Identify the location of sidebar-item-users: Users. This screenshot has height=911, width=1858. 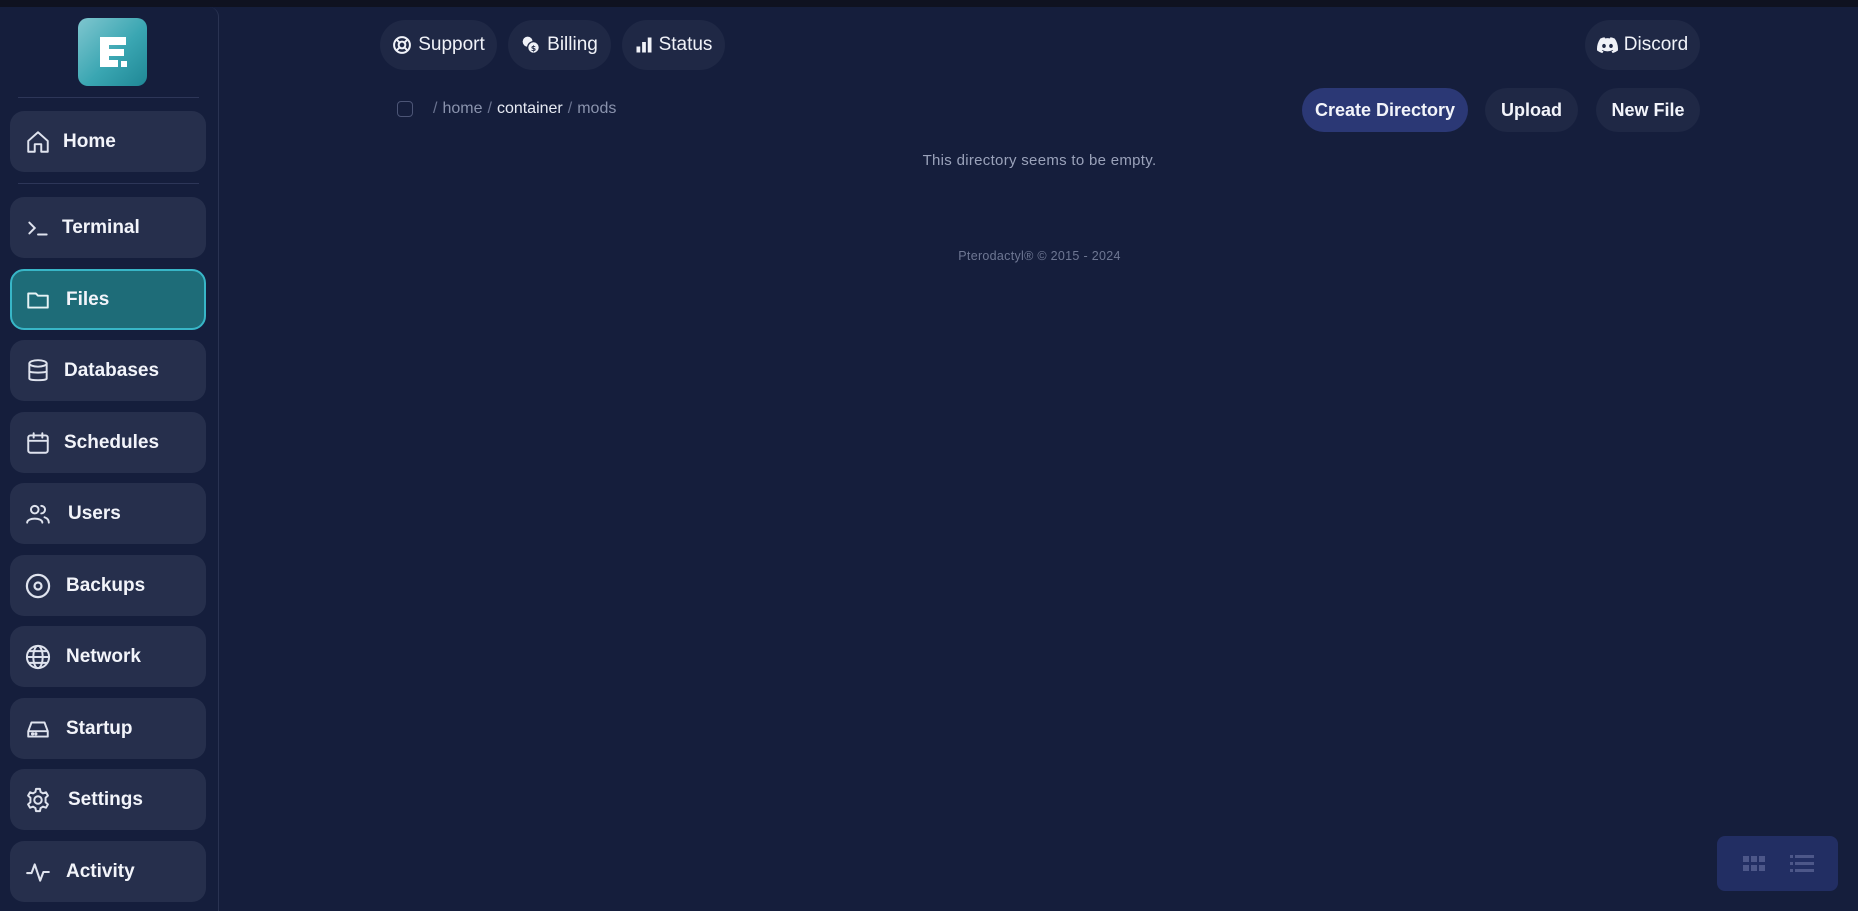
(108, 513).